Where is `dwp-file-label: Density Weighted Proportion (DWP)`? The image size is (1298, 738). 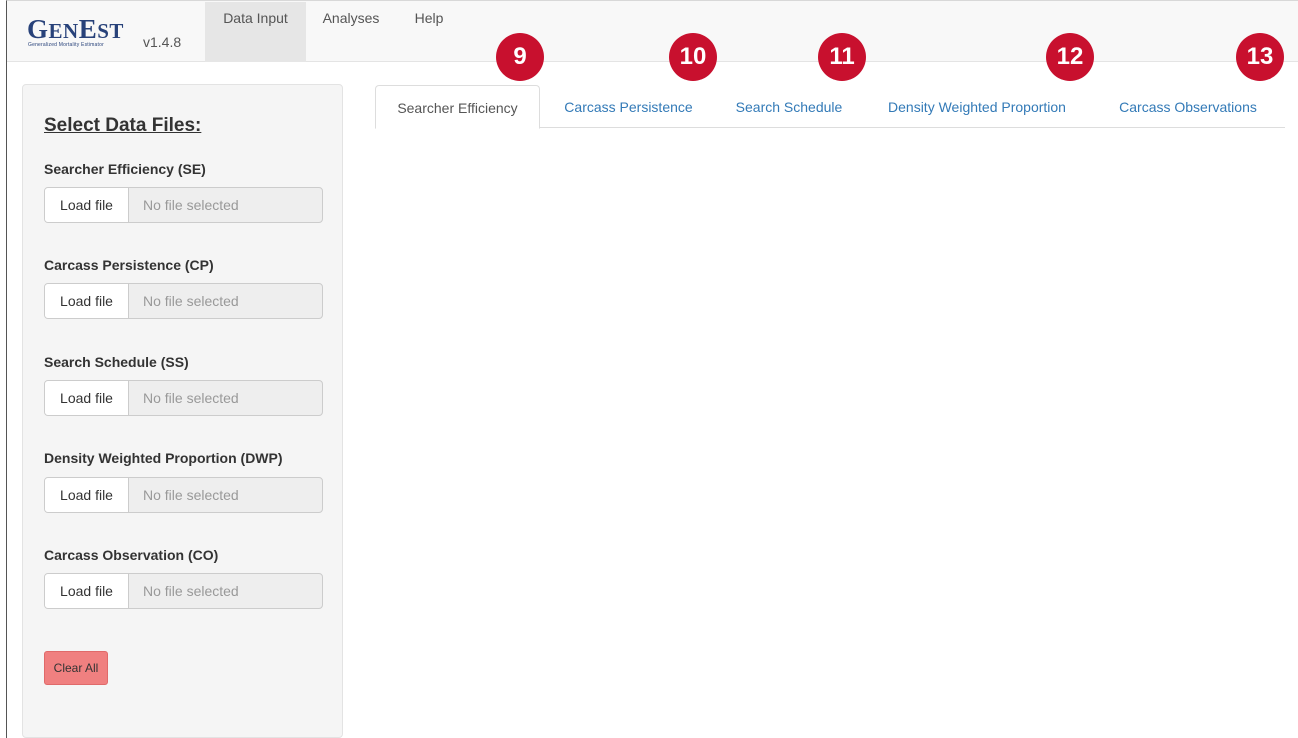
dwp-file-label: Density Weighted Proportion (DWP) is located at coordinates (163, 458).